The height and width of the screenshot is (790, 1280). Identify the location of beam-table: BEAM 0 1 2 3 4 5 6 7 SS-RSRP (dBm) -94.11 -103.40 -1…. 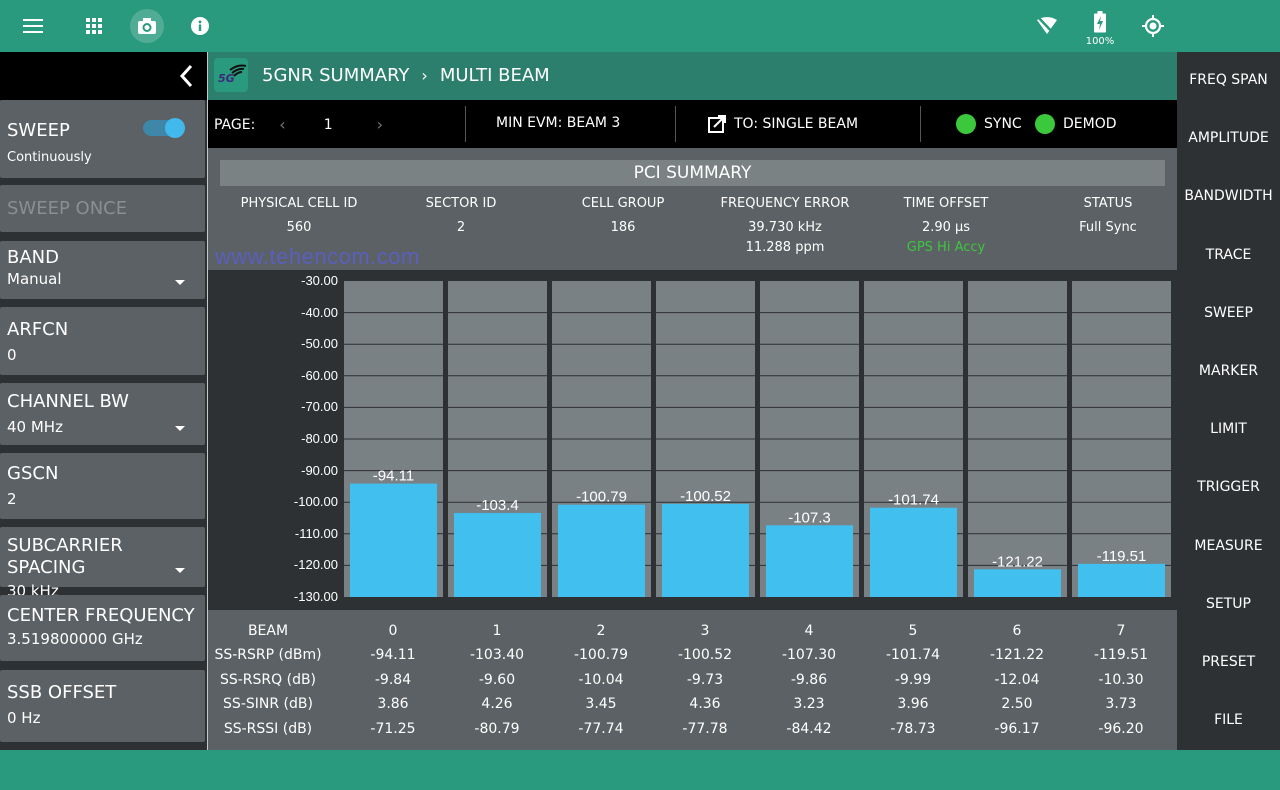
(693, 680).